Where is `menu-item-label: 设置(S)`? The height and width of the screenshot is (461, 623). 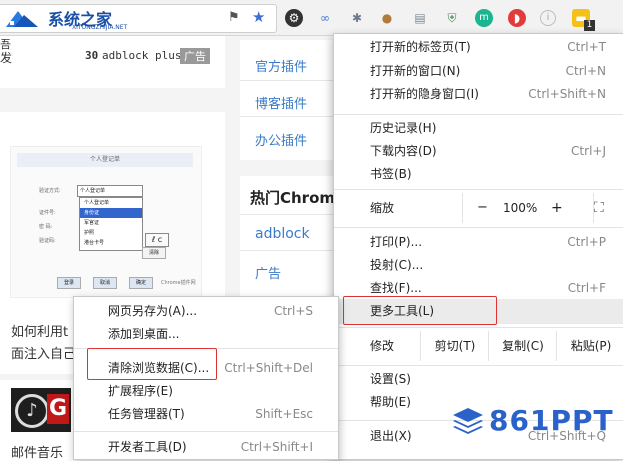
menu-item-label: 设置(S) is located at coordinates (390, 379).